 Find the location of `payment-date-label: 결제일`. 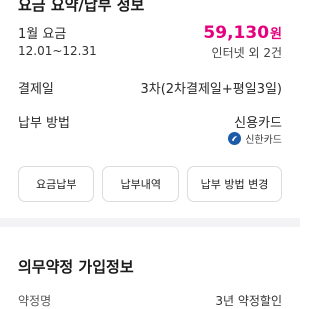

payment-date-label: 결제일 is located at coordinates (36, 89).